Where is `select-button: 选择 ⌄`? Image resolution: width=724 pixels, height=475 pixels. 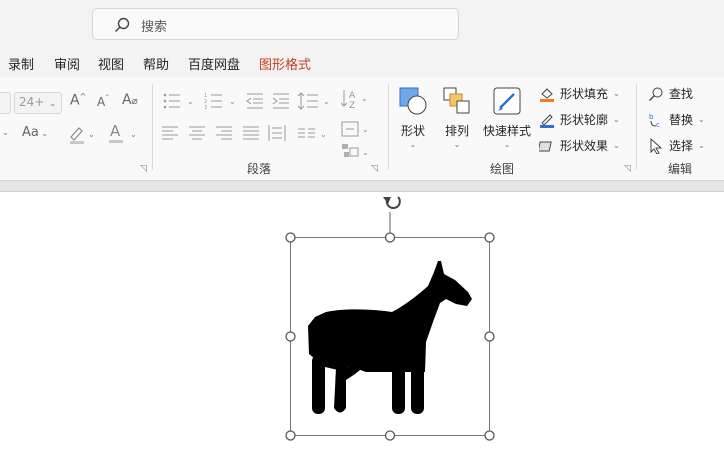
select-button: 选择 ⌄ is located at coordinates (676, 145).